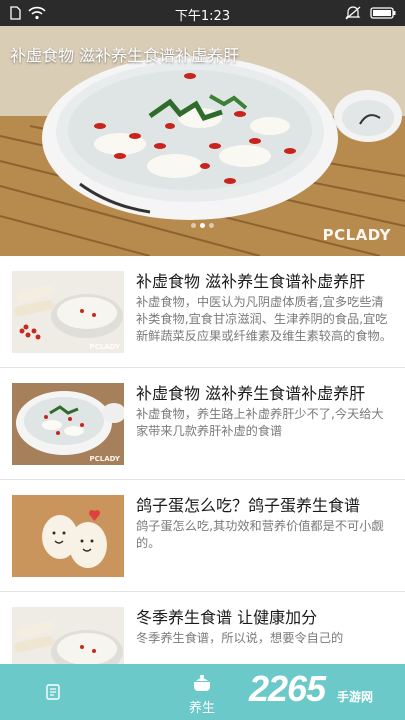 The image size is (405, 720). I want to click on status-bar: 下午1:23, so click(202, 13).